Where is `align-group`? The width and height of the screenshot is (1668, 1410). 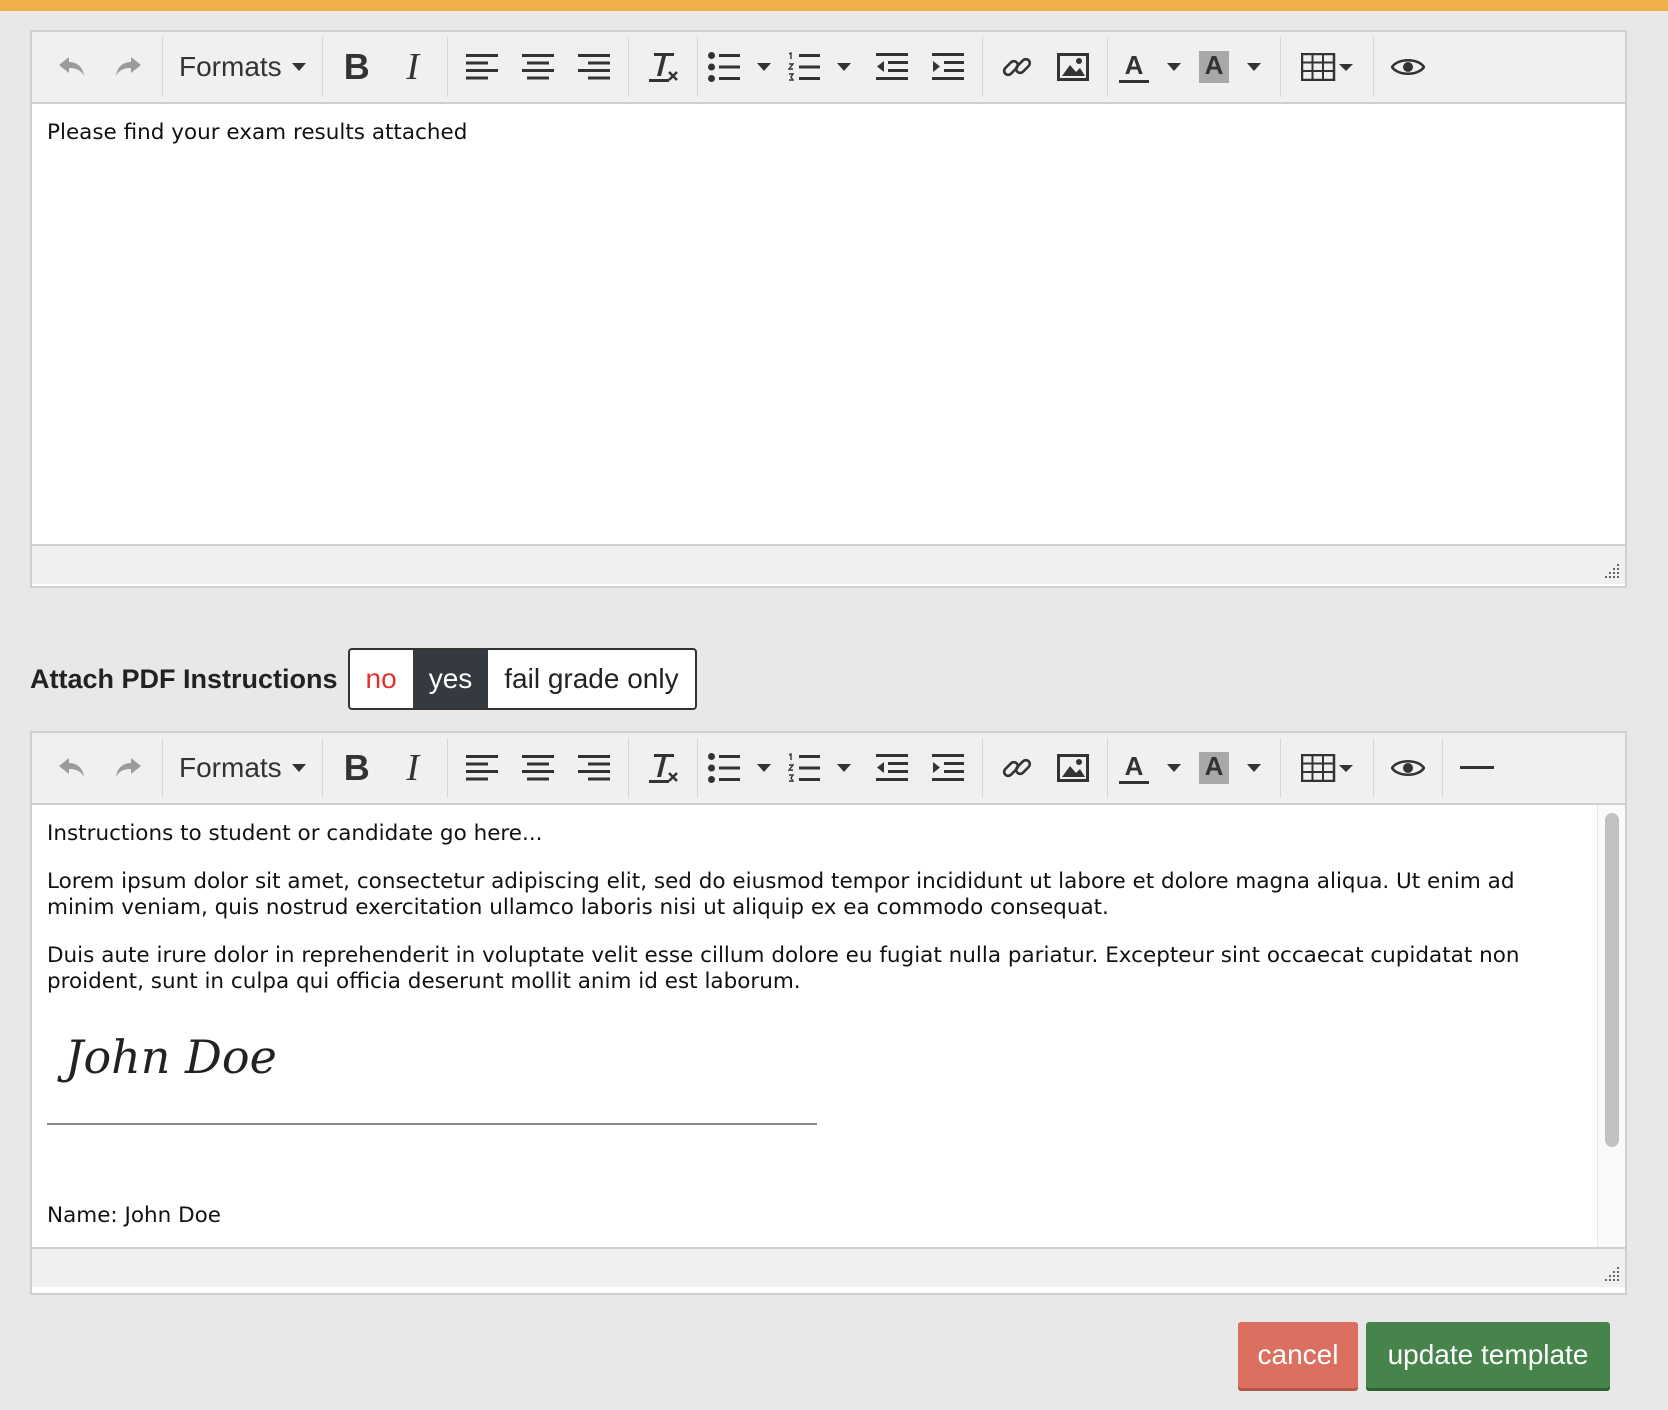
align-group is located at coordinates (538, 67).